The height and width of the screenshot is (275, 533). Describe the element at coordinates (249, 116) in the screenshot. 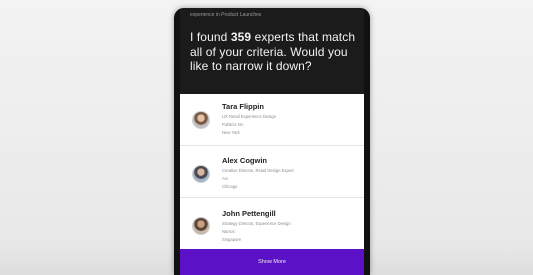

I see `expert-title: UX Retail Experience Design` at that location.